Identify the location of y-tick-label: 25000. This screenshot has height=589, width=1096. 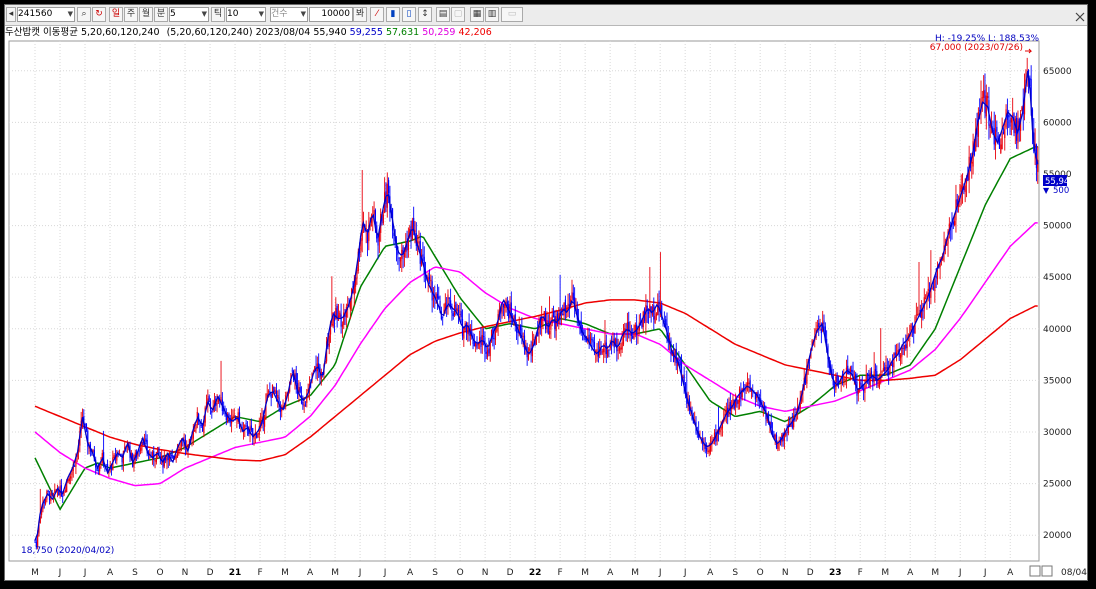
(1057, 485).